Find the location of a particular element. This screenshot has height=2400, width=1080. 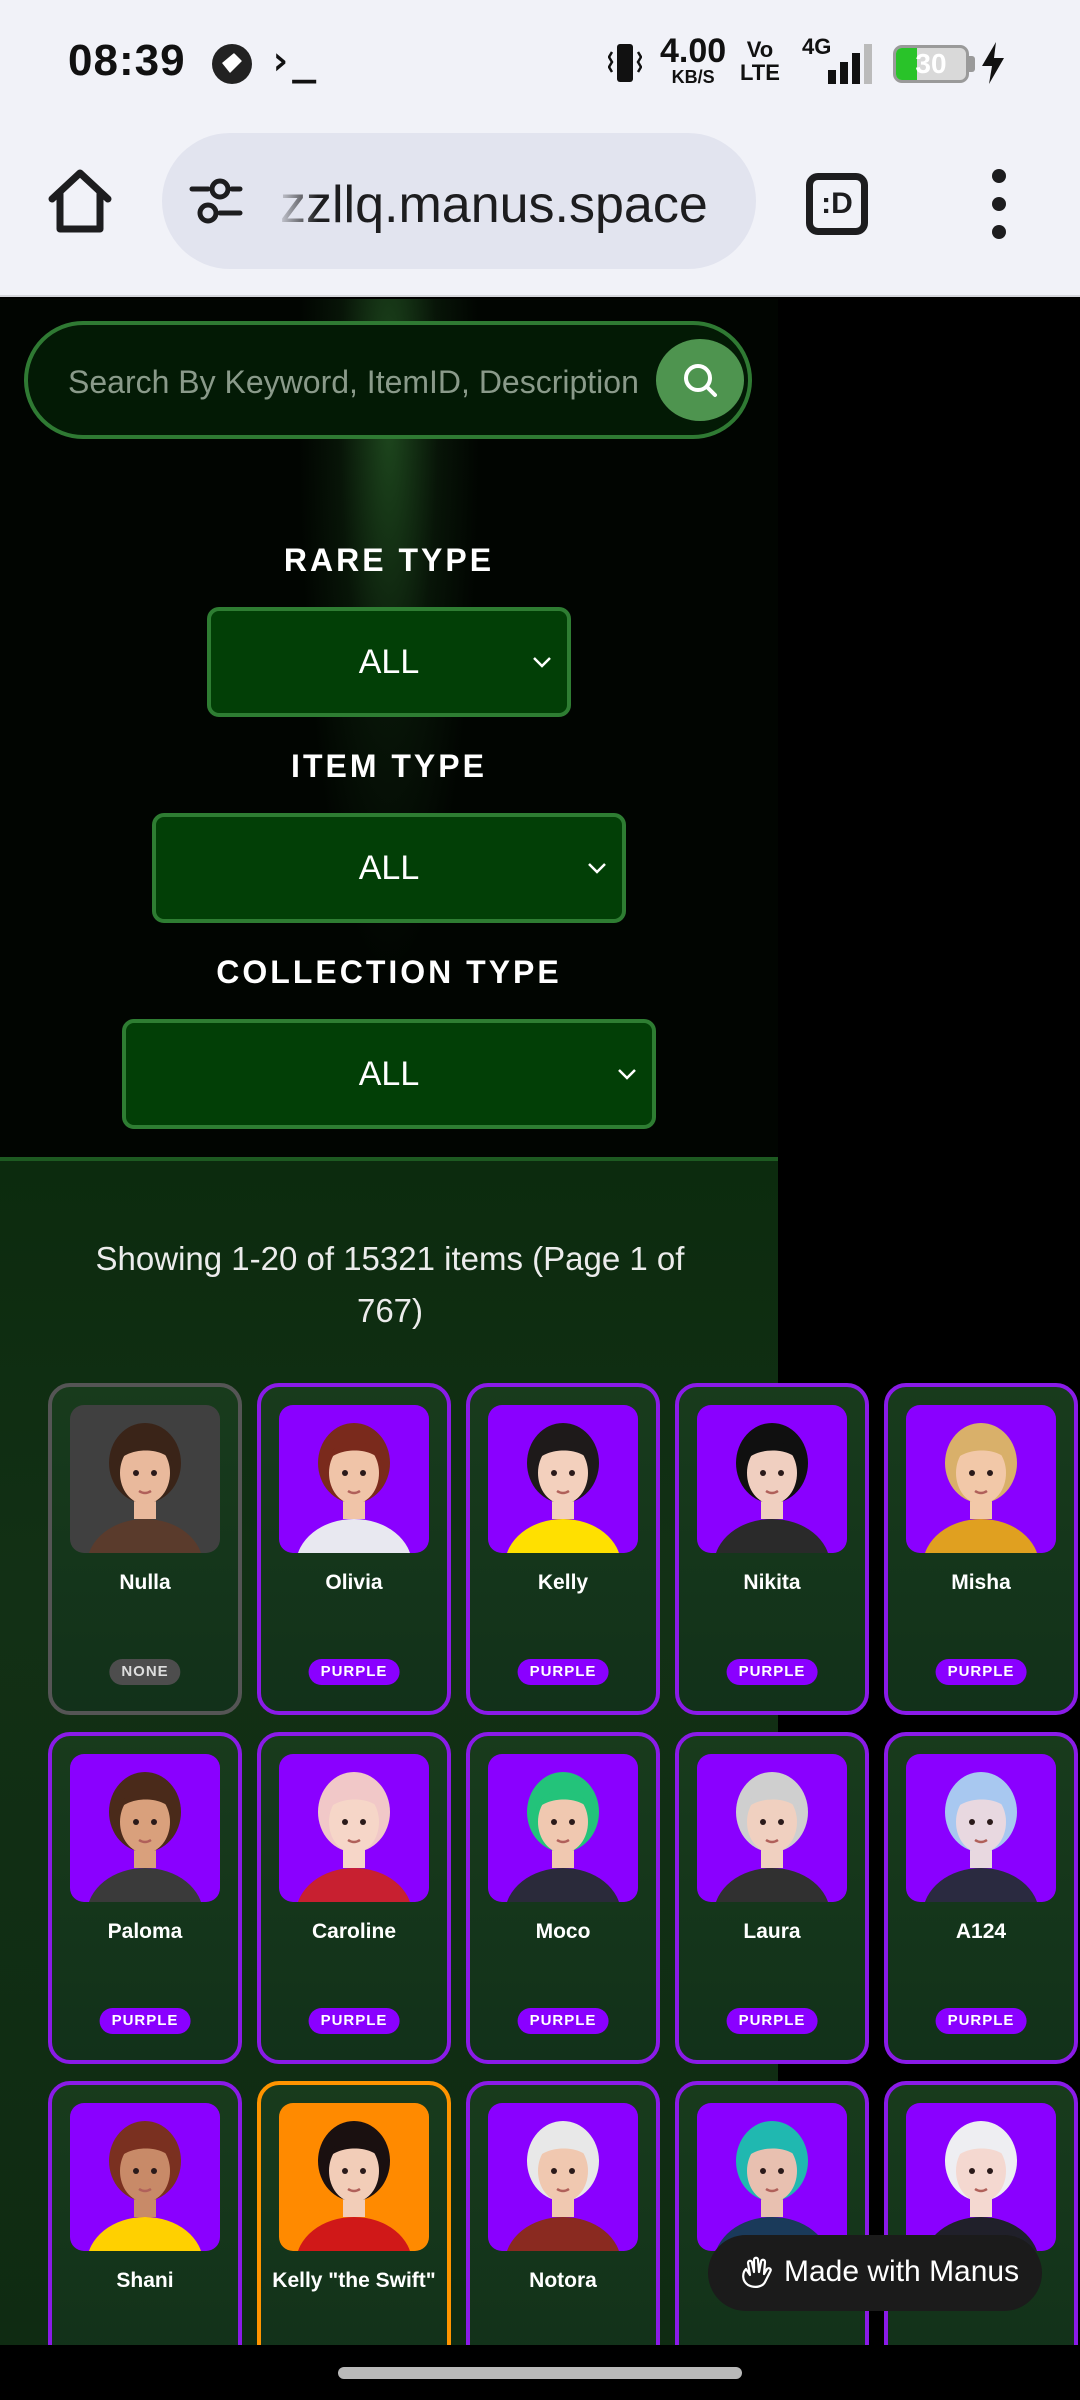

item-name: Shani is located at coordinates (145, 2280).